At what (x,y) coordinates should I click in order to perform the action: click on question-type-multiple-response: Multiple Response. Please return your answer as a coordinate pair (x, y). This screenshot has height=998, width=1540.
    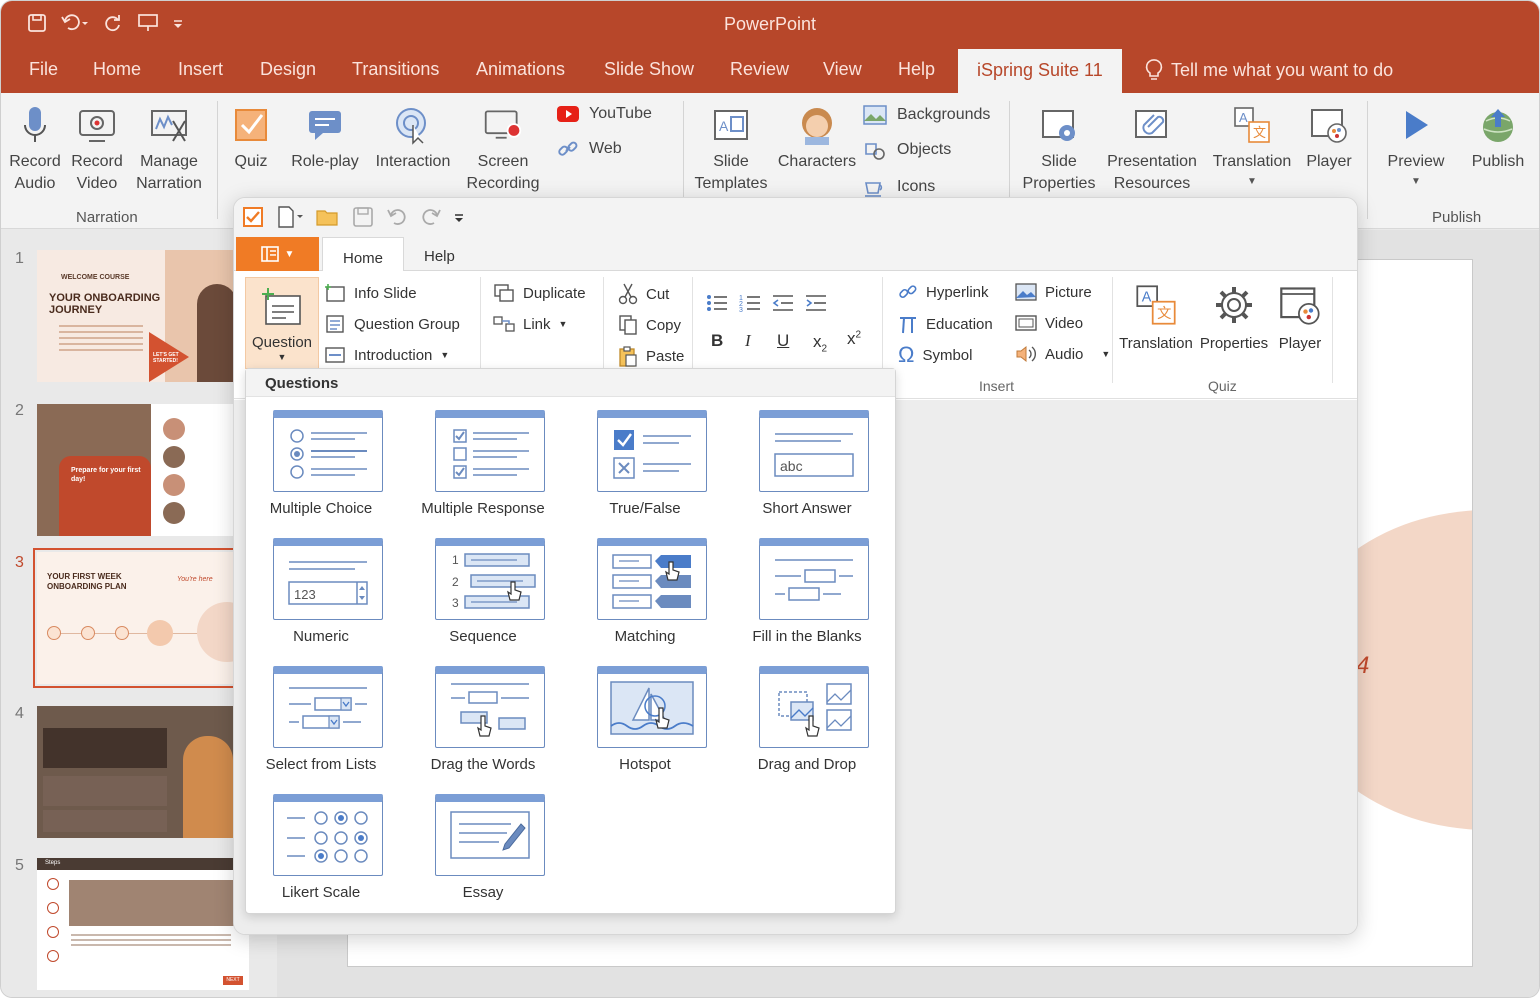
    Looking at the image, I should click on (483, 469).